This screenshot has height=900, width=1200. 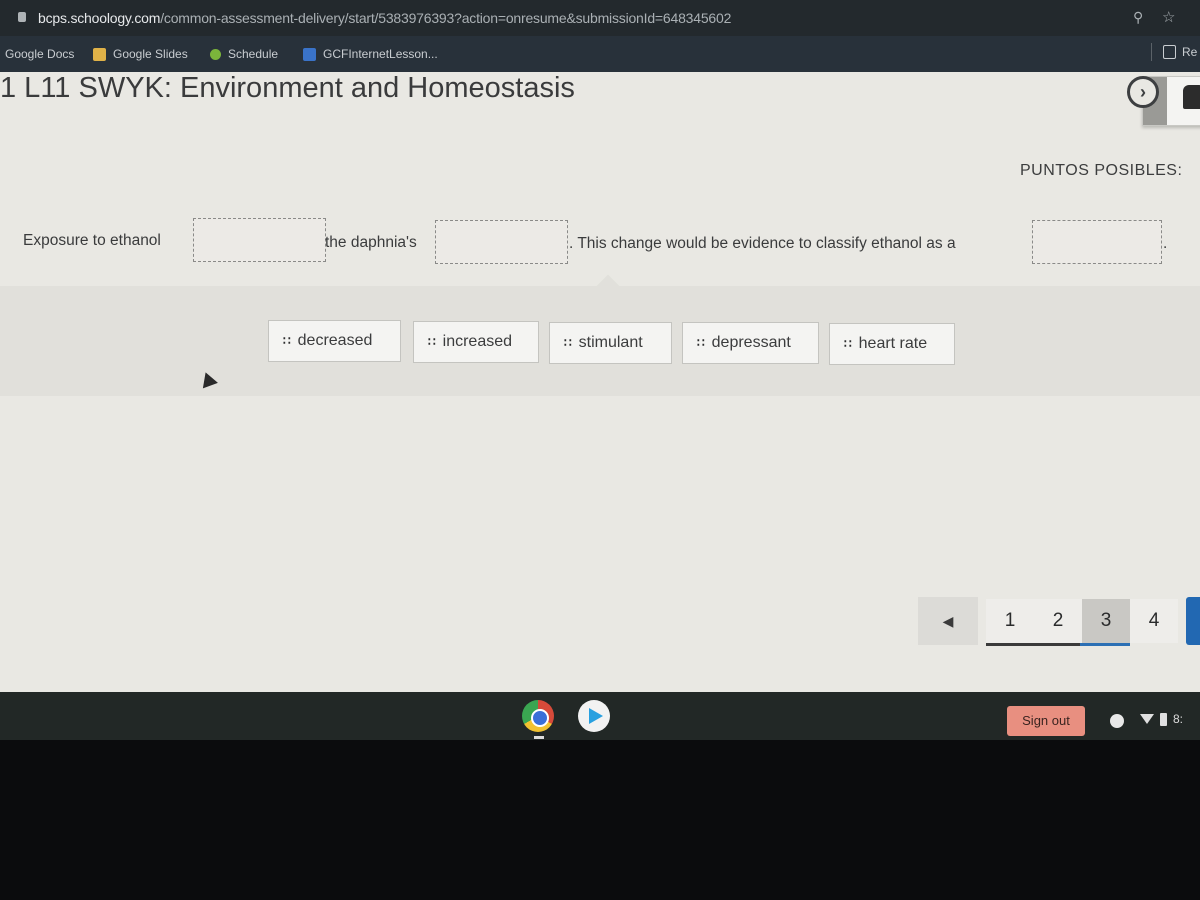 I want to click on page-button-3-current: 3, so click(x=1106, y=621).